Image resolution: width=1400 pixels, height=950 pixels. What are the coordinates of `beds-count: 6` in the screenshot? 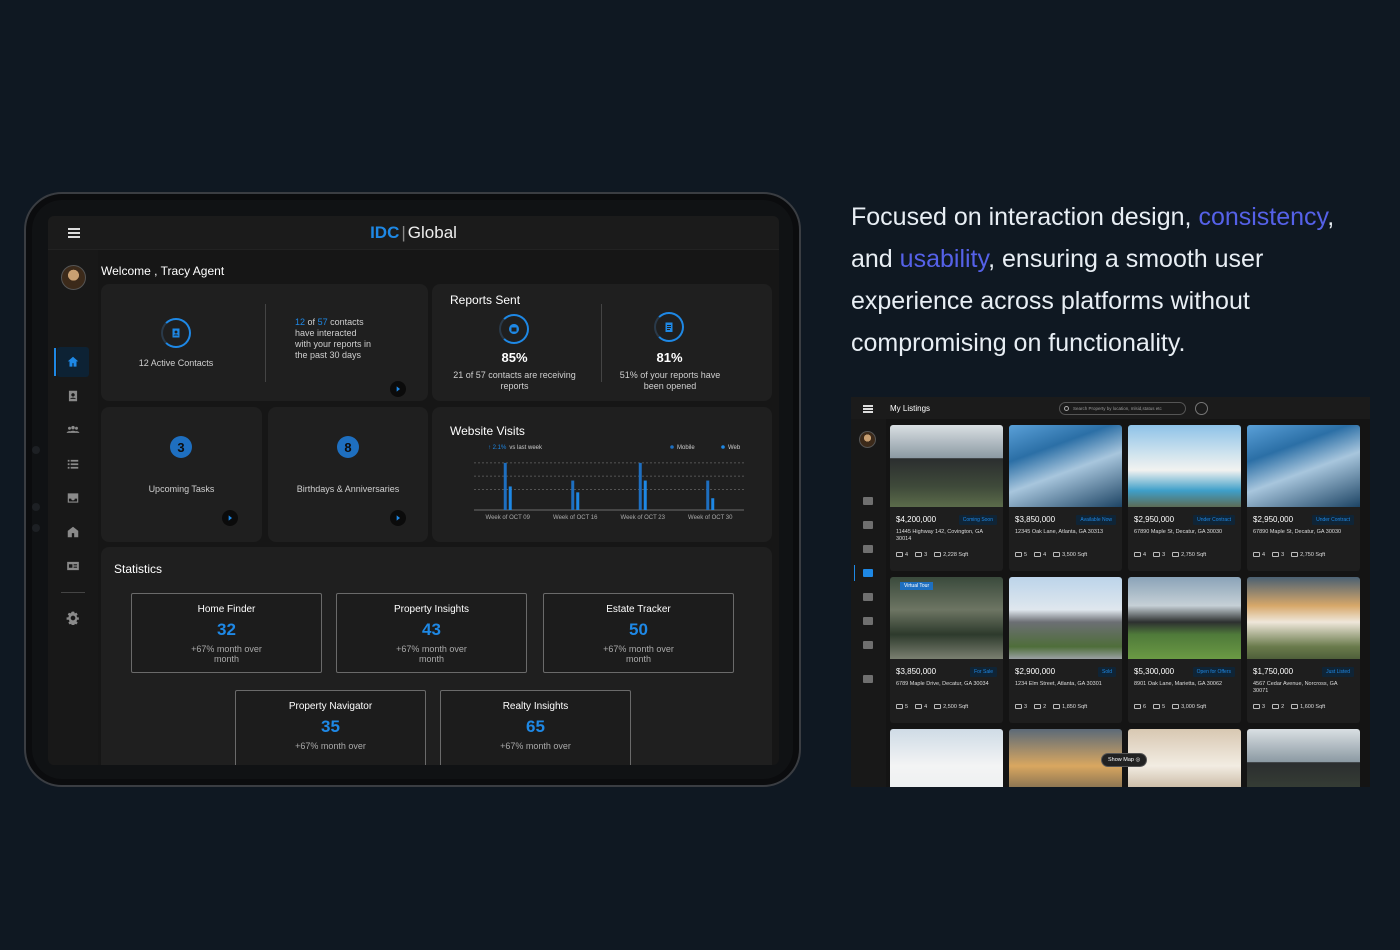 It's located at (1140, 707).